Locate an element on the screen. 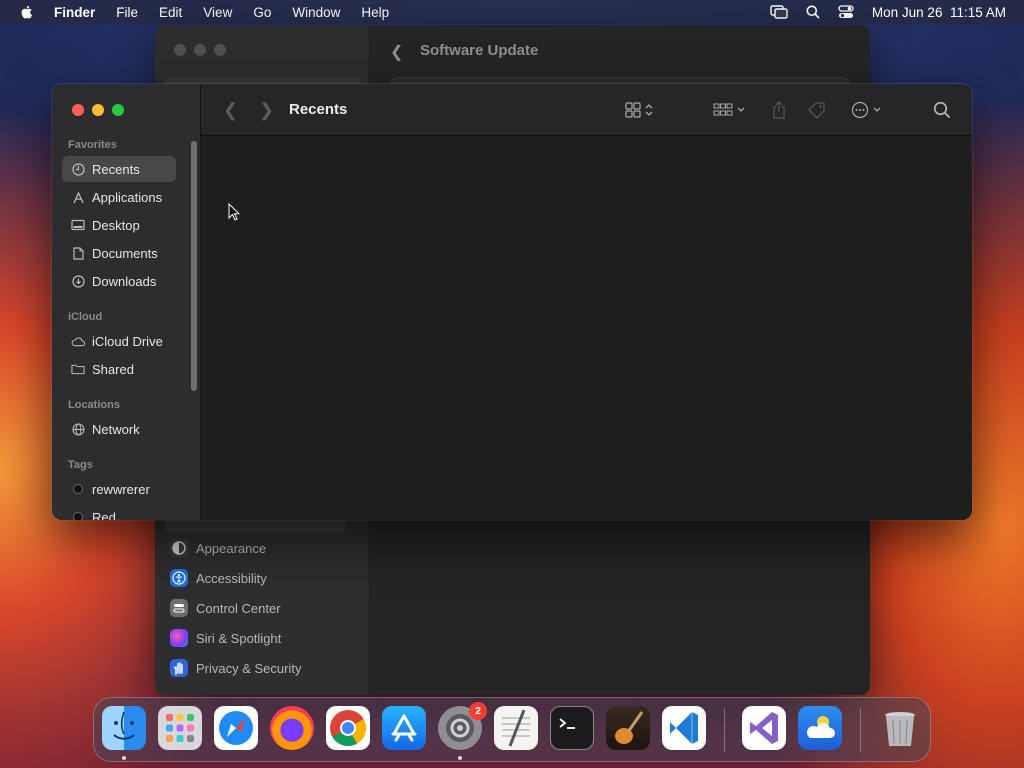 The height and width of the screenshot is (768, 1024). group-grid-icon is located at coordinates (723, 109).